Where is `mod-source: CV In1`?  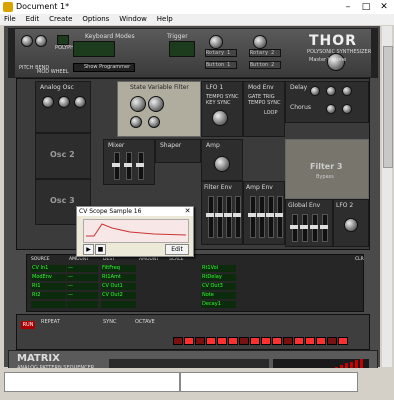
mod-source: CV In1 is located at coordinates (48, 268).